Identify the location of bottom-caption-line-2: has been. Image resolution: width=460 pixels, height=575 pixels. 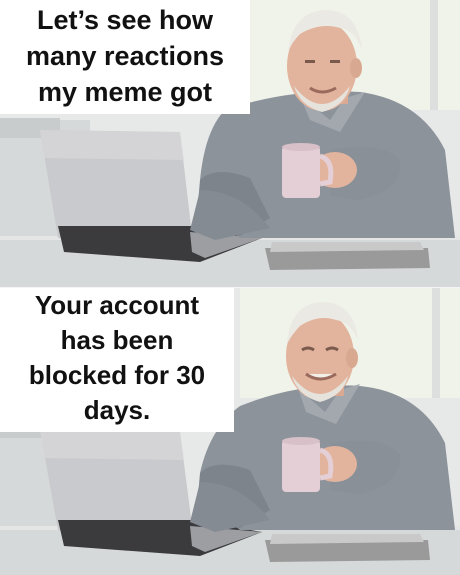
(117, 340).